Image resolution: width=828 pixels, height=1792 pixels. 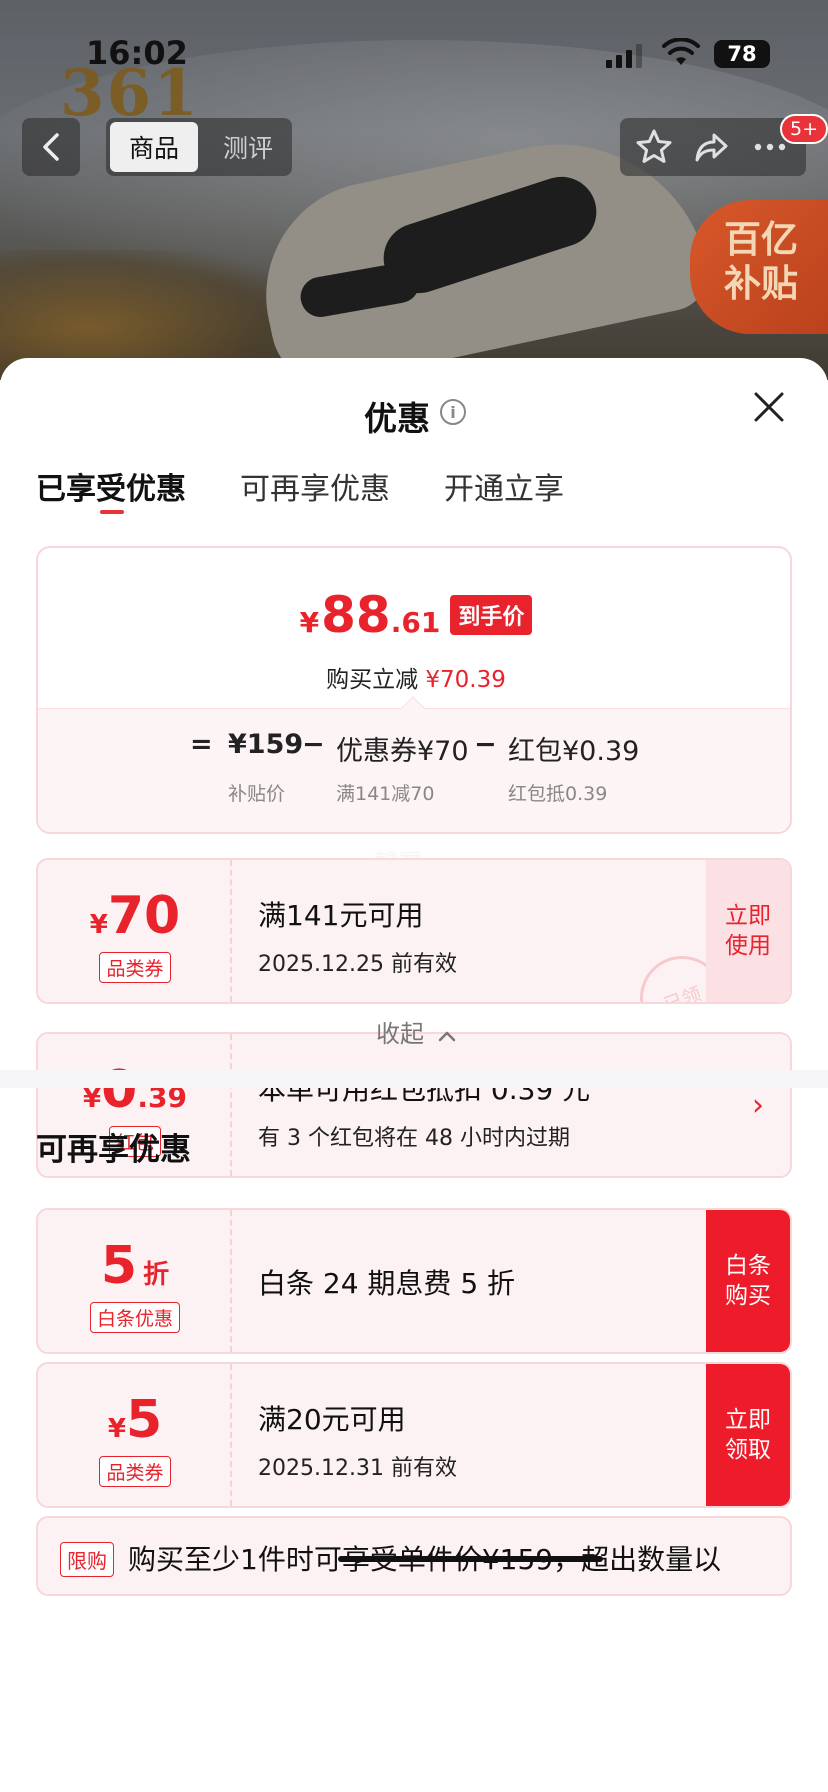 What do you see at coordinates (309, 622) in the screenshot?
I see `currency-symbol: ¥` at bounding box center [309, 622].